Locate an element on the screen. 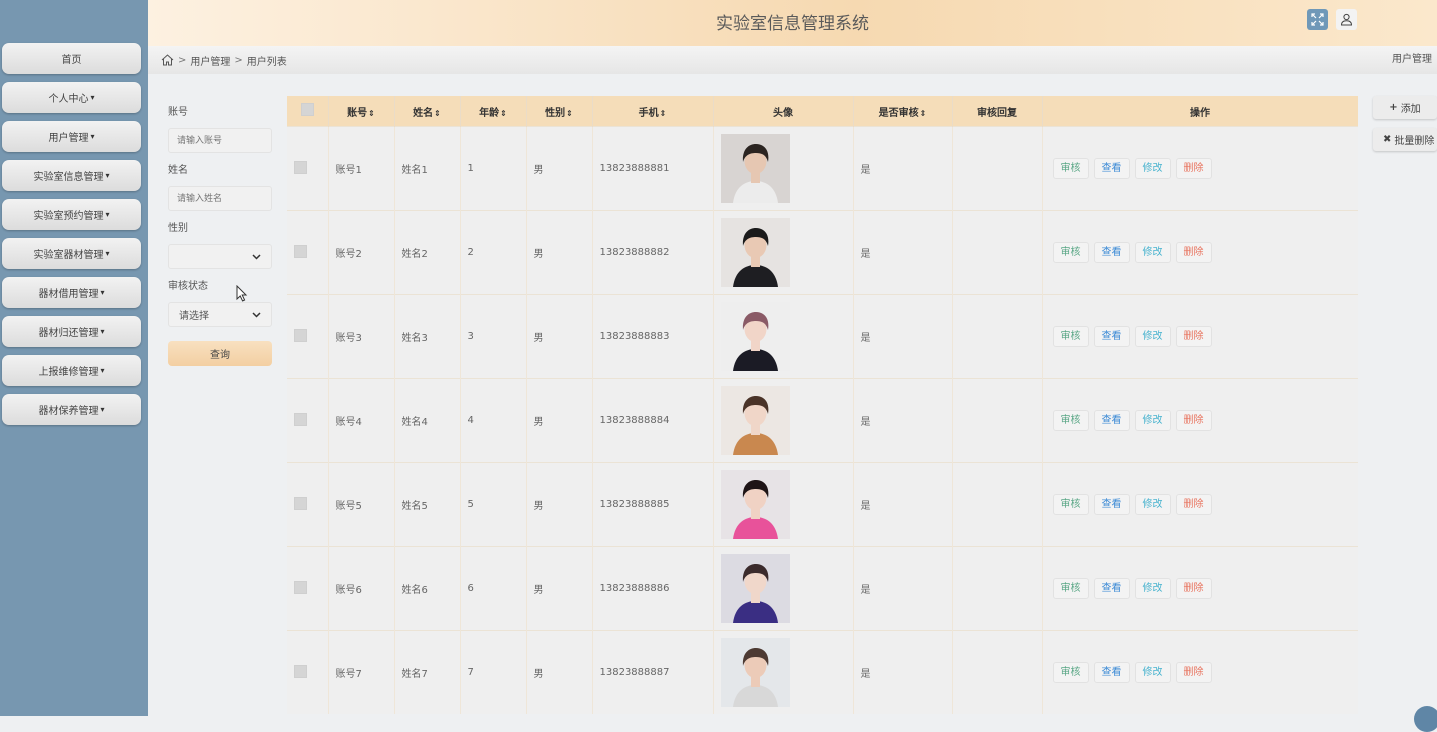  account-input is located at coordinates (220, 140).